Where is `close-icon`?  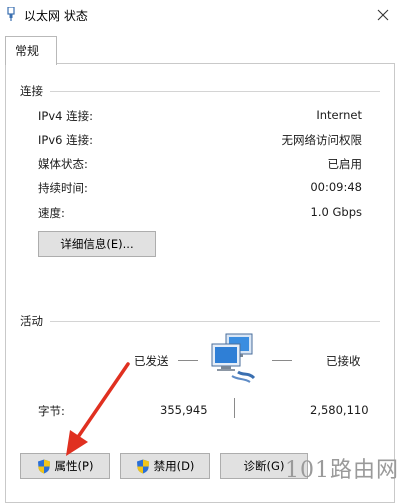 close-icon is located at coordinates (383, 15).